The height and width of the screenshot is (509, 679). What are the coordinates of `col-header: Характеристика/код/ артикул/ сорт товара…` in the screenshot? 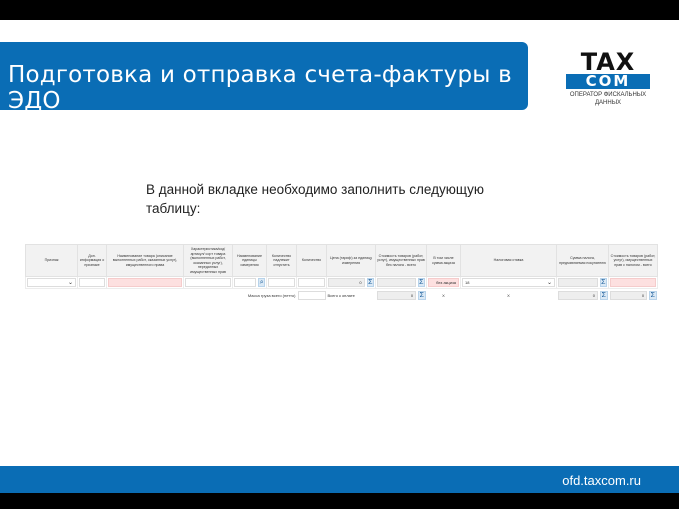 It's located at (208, 260).